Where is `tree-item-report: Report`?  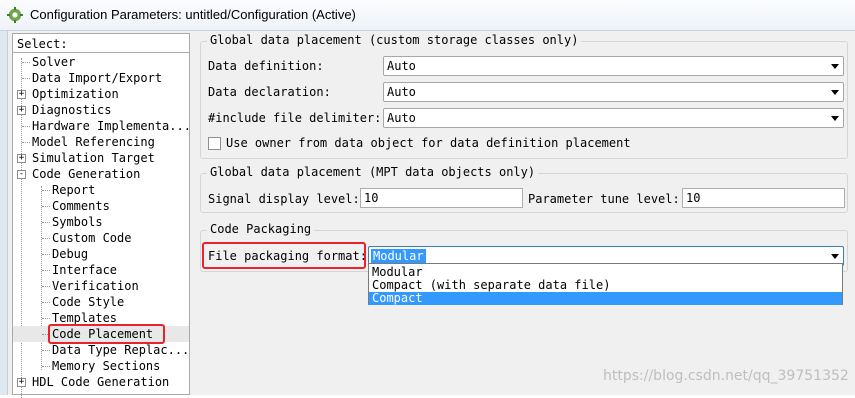
tree-item-report: Report is located at coordinates (101, 190).